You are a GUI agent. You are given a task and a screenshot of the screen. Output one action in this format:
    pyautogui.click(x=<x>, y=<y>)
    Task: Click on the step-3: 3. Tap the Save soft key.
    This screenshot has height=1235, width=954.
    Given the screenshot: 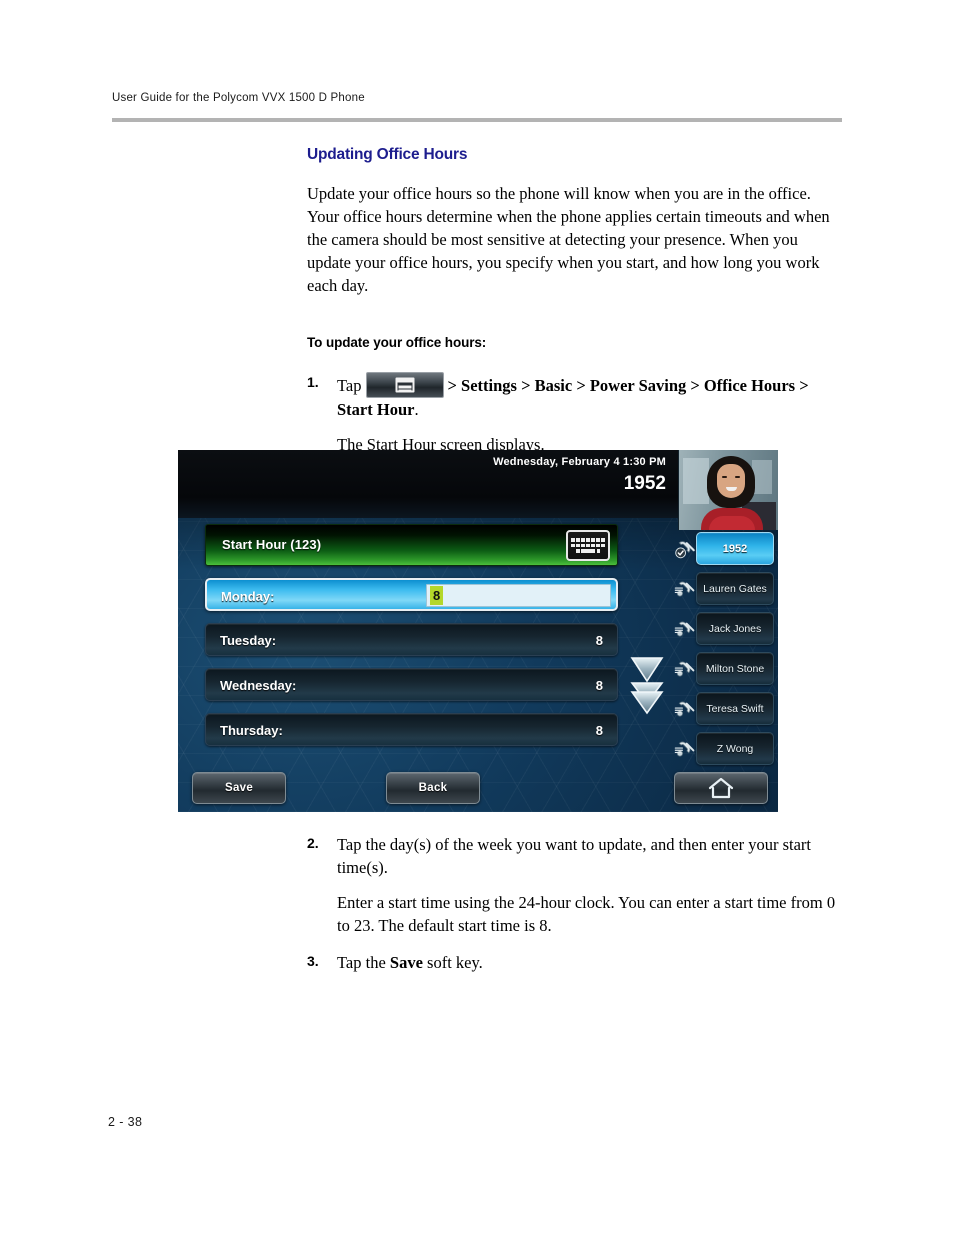 What is the action you would take?
    pyautogui.click(x=574, y=962)
    